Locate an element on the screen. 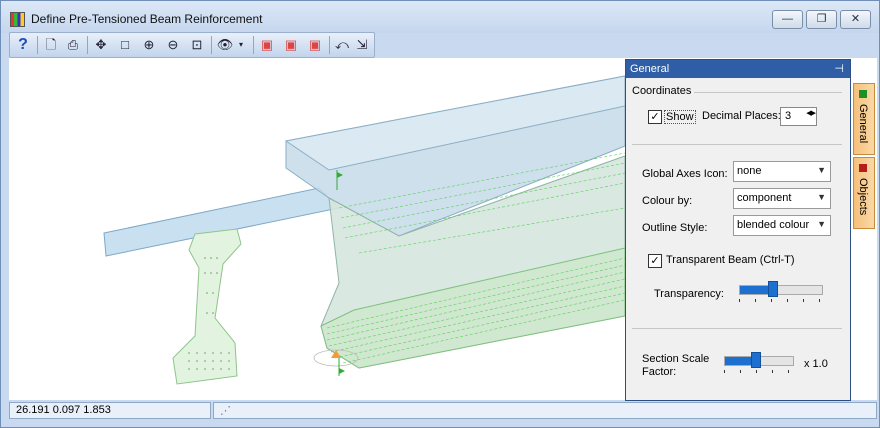 This screenshot has width=880, height=428. window-title: Define Pre-Tensioned Beam Reinforcement is located at coordinates (147, 19).